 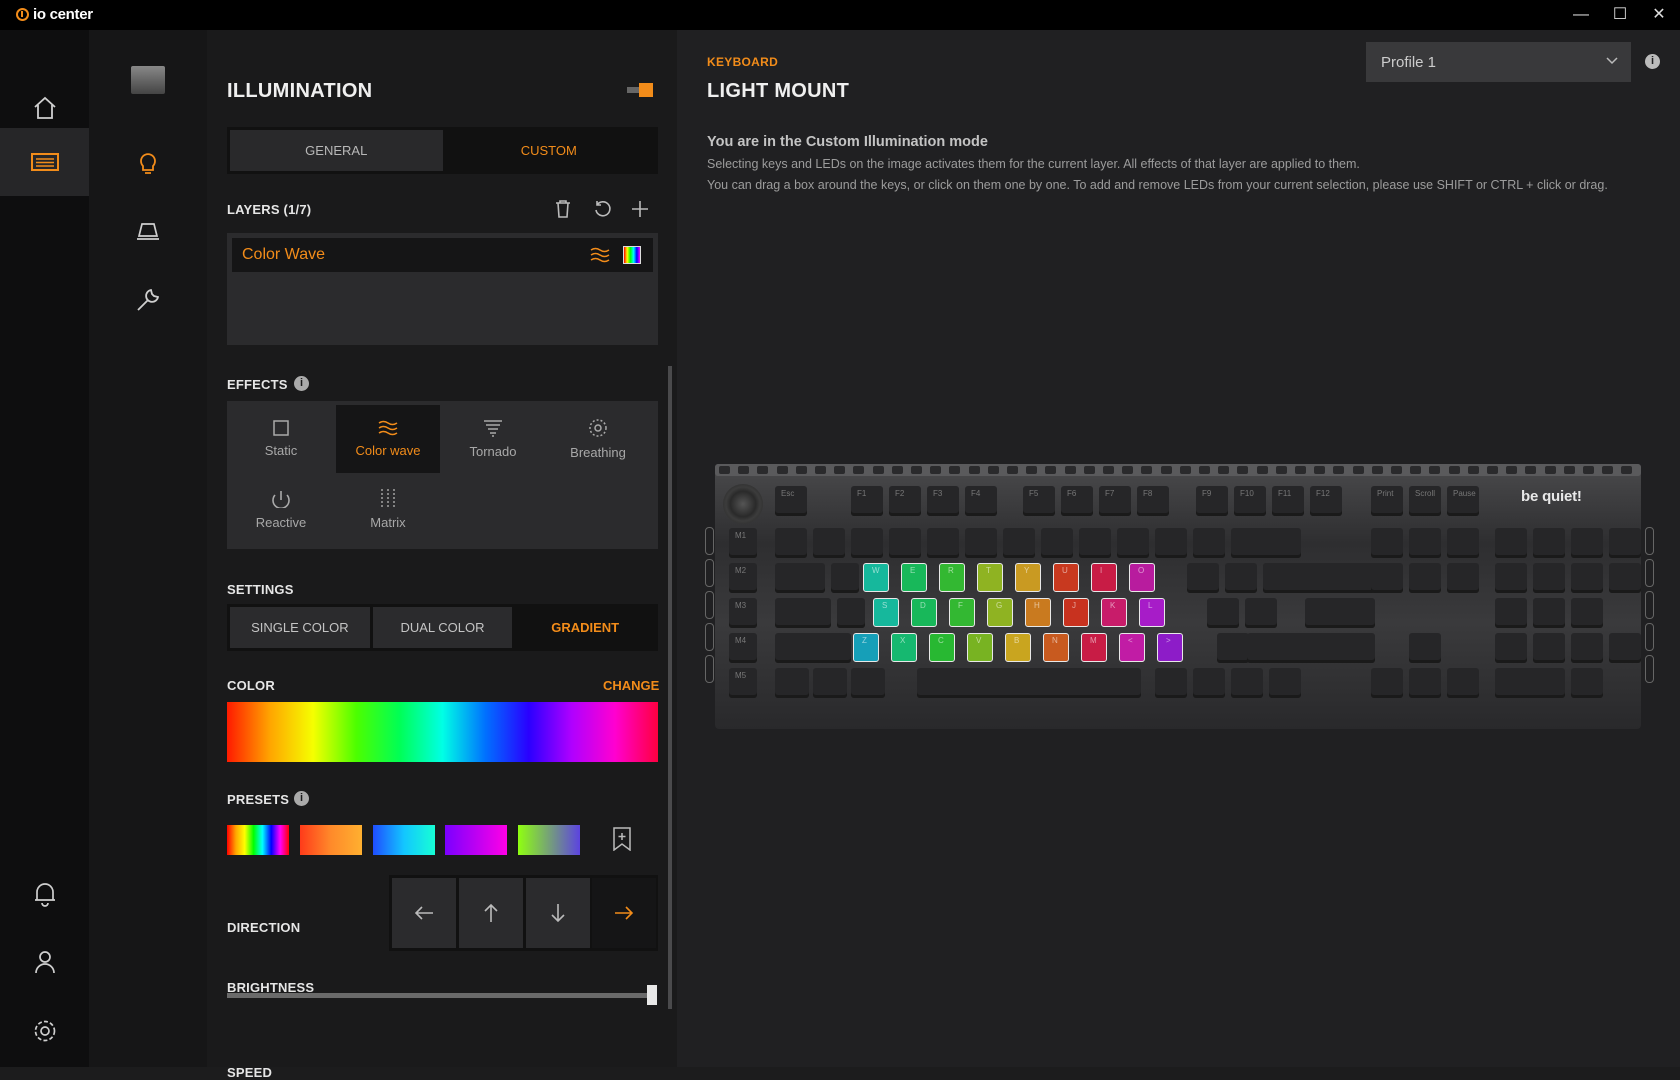 I want to click on lit-key: Y, so click(x=1028, y=577).